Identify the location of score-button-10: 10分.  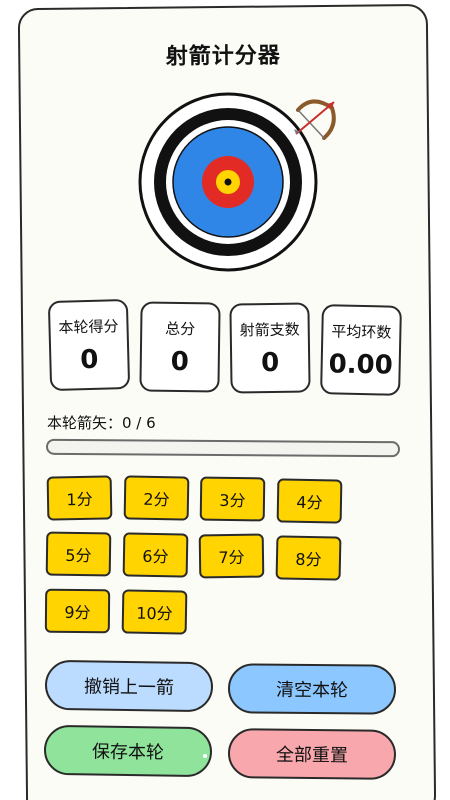
(154, 612).